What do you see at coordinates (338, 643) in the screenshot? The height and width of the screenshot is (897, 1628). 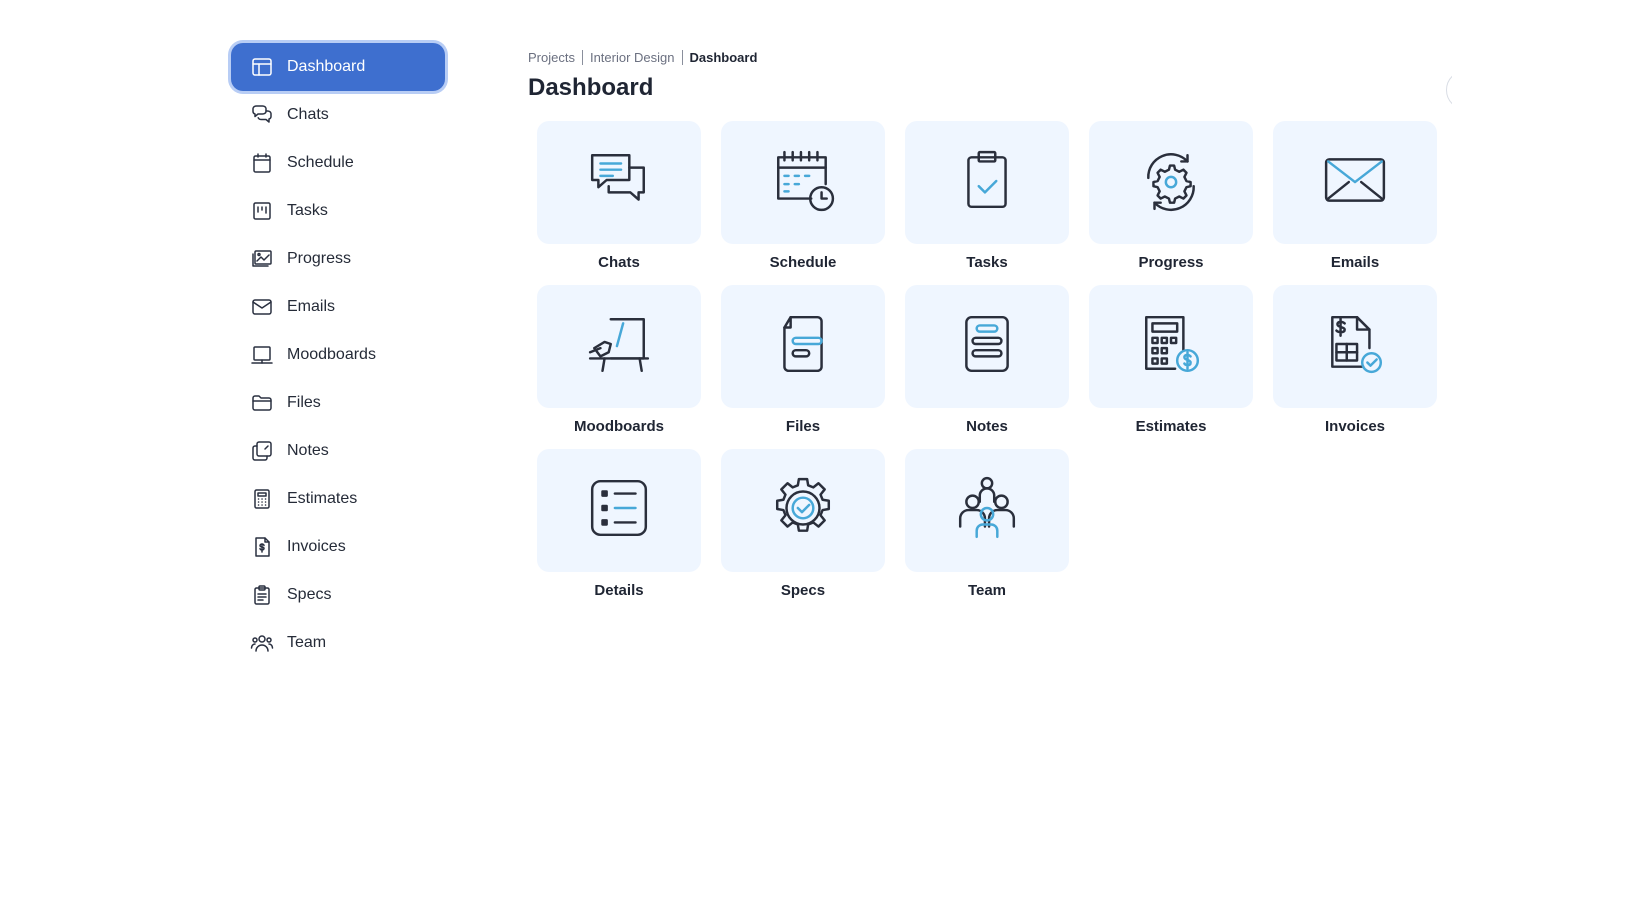 I see `sidebar-item-team: Team` at bounding box center [338, 643].